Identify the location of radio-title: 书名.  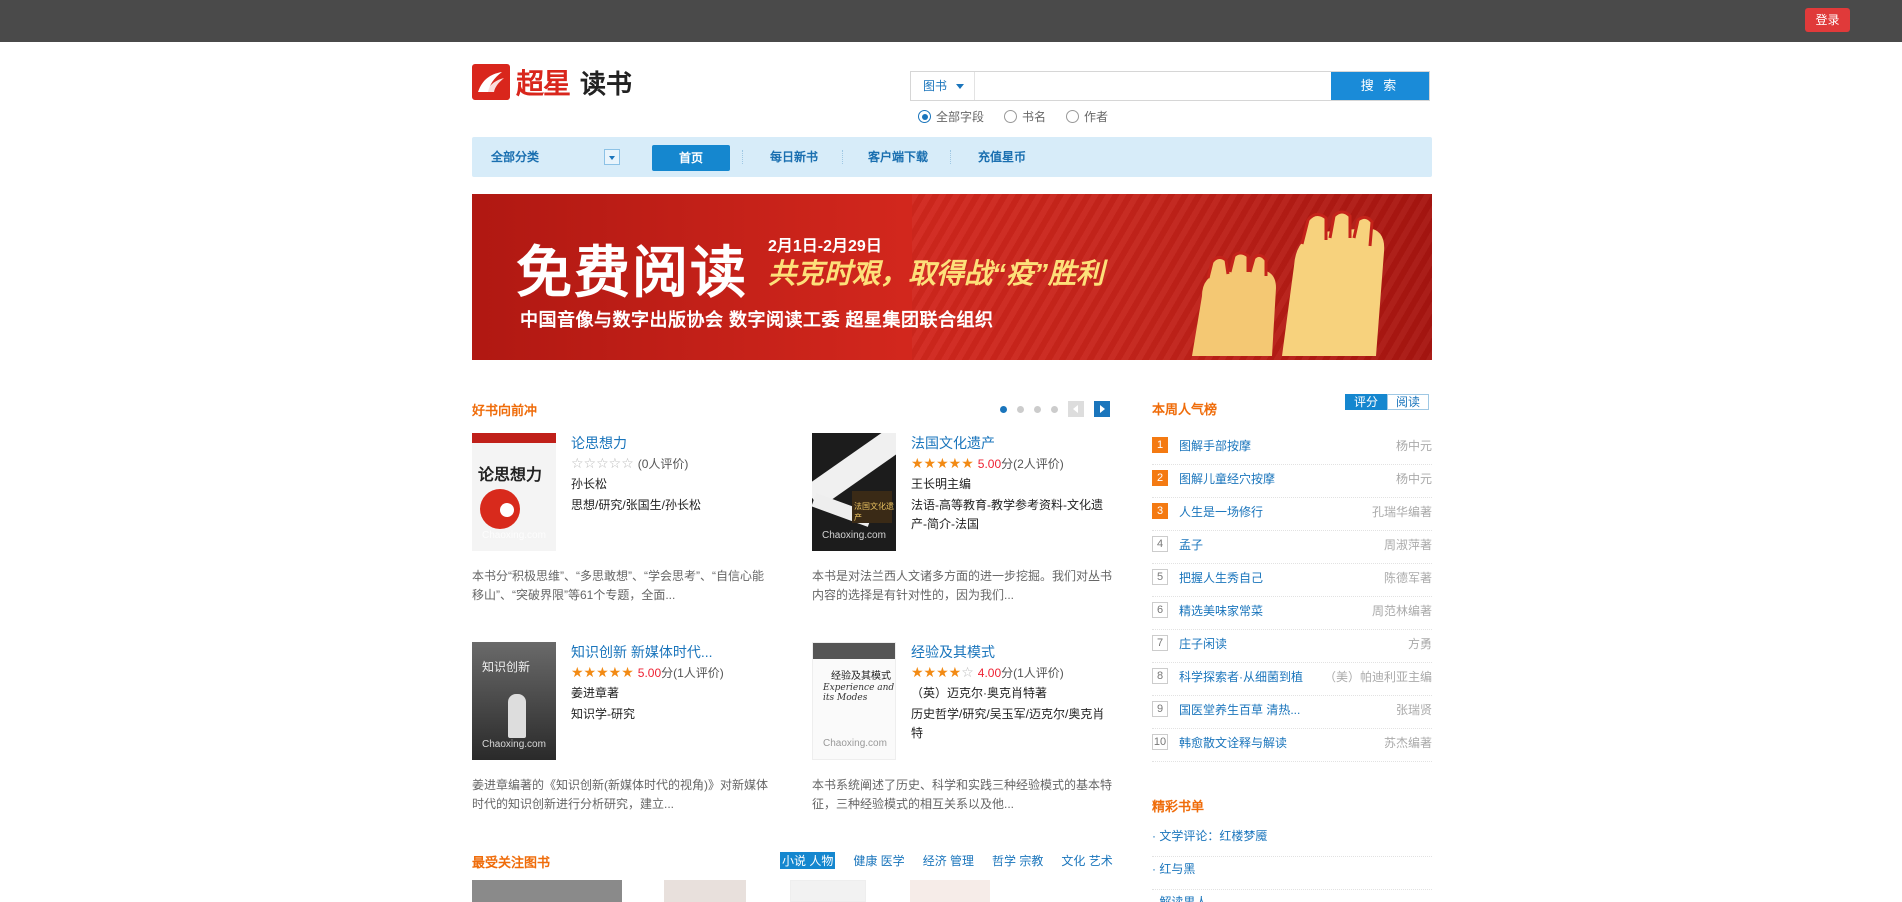
(1025, 116).